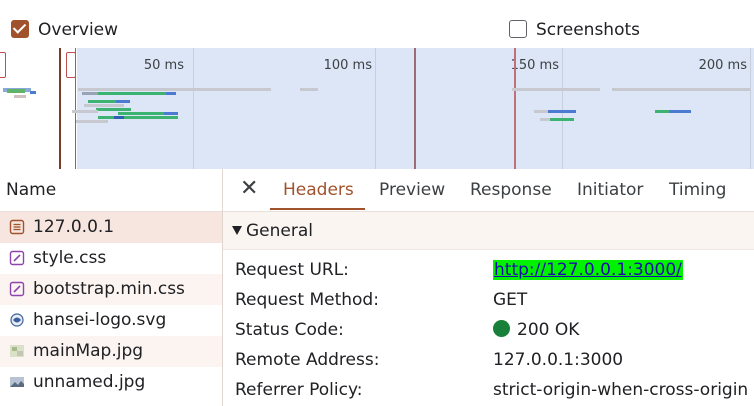  What do you see at coordinates (318, 190) in the screenshot?
I see `tab-headers: Headers` at bounding box center [318, 190].